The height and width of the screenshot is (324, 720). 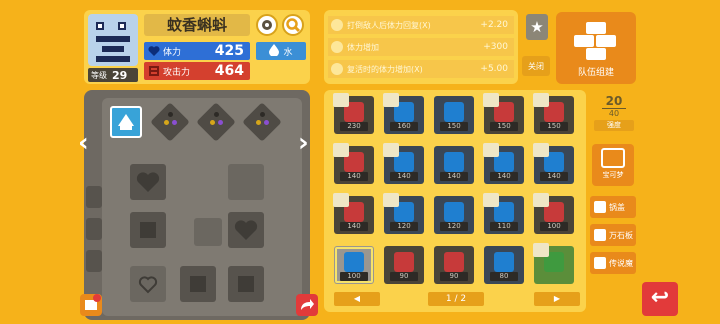 I want to click on prev-page-button: ◀, so click(x=357, y=299).